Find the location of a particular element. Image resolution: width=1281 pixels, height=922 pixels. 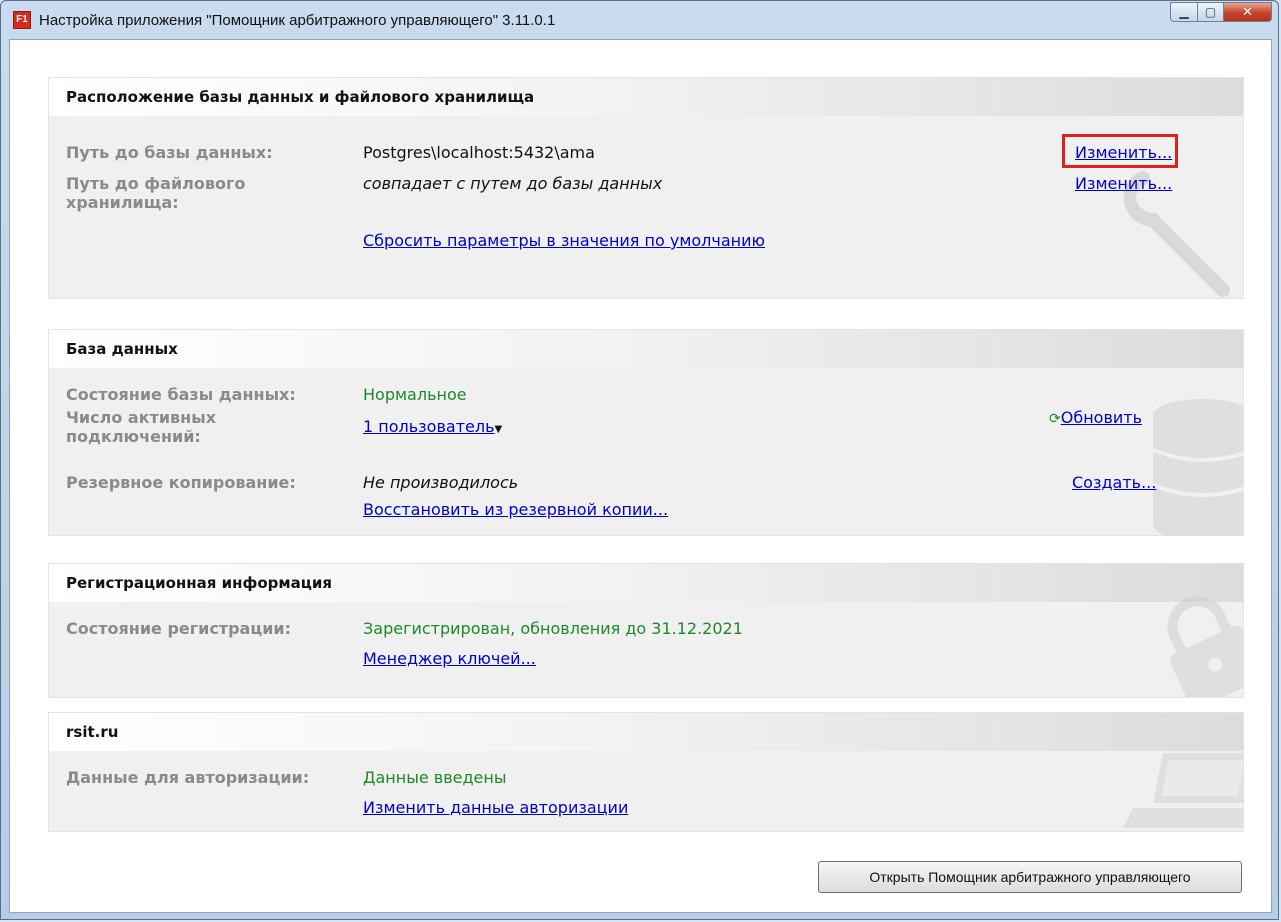

app-icon: F1 is located at coordinates (22, 20).